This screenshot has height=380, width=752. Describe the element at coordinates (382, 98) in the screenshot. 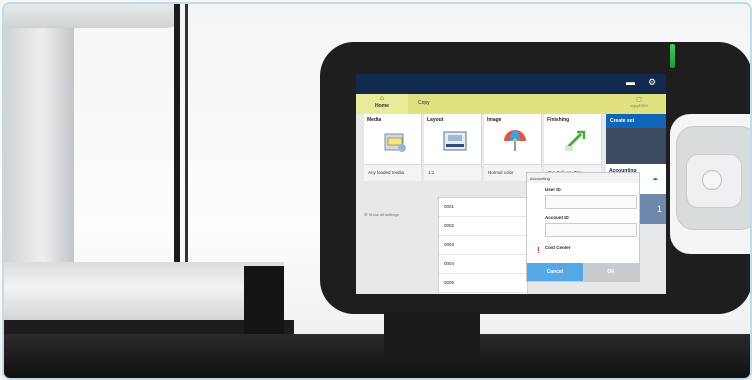

I see `home-icon: ⌂` at that location.